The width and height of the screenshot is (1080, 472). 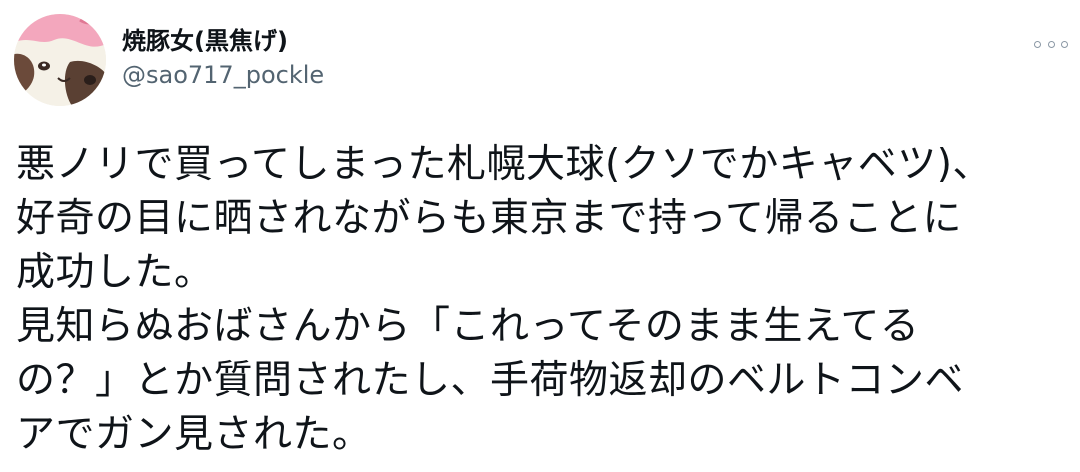 I want to click on tweet-text-line: 悪ノリで買ってしまった札幌大球(クソでかキャベツ)、, so click(x=504, y=164).